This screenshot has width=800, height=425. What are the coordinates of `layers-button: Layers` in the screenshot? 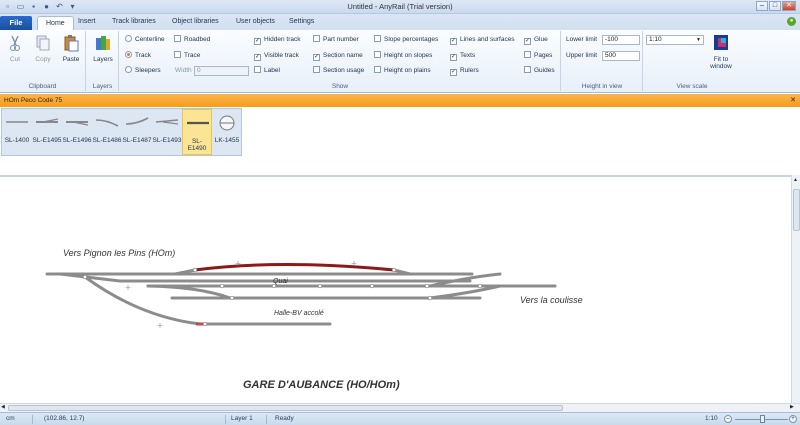 It's located at (103, 48).